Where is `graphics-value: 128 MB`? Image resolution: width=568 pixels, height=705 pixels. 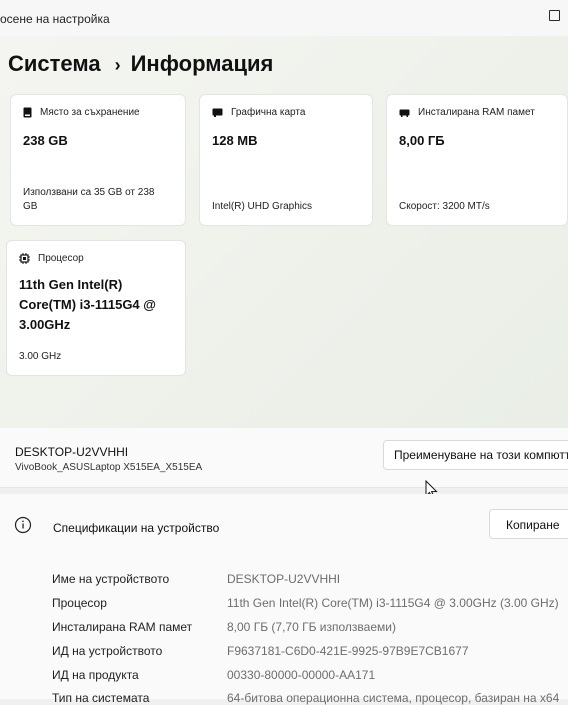
graphics-value: 128 MB is located at coordinates (235, 140).